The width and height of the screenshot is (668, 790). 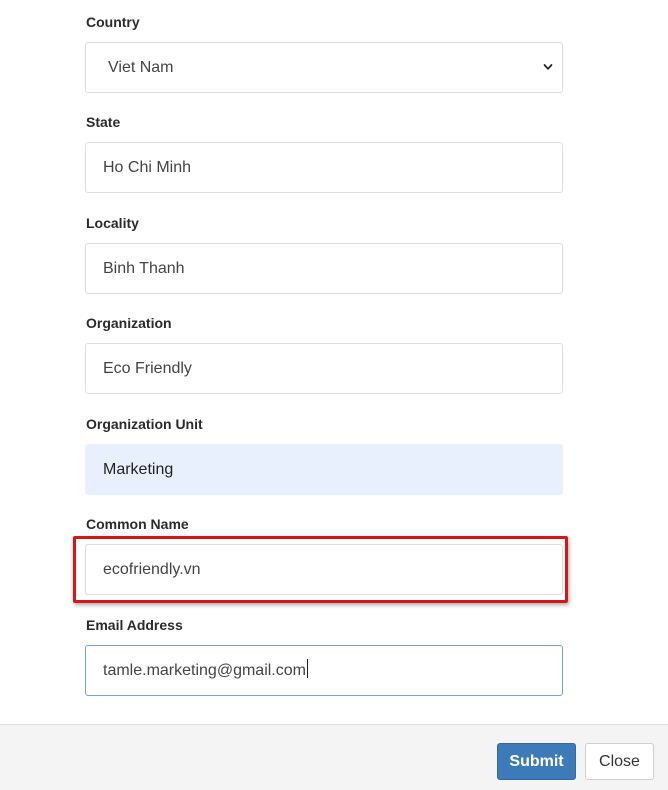 What do you see at coordinates (147, 167) in the screenshot?
I see `state-input-value: Ho Chi Minh` at bounding box center [147, 167].